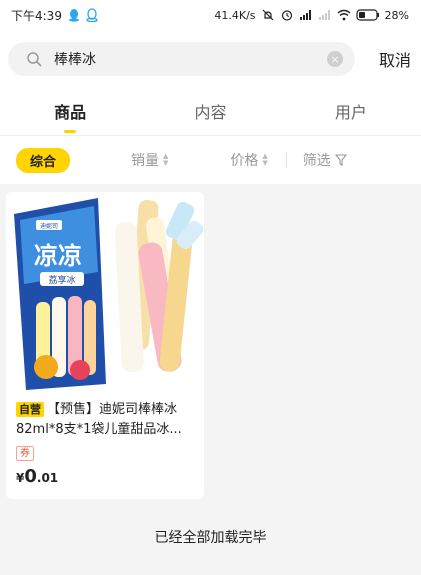  What do you see at coordinates (316, 161) in the screenshot?
I see `filter-screen-label: 筛选` at bounding box center [316, 161].